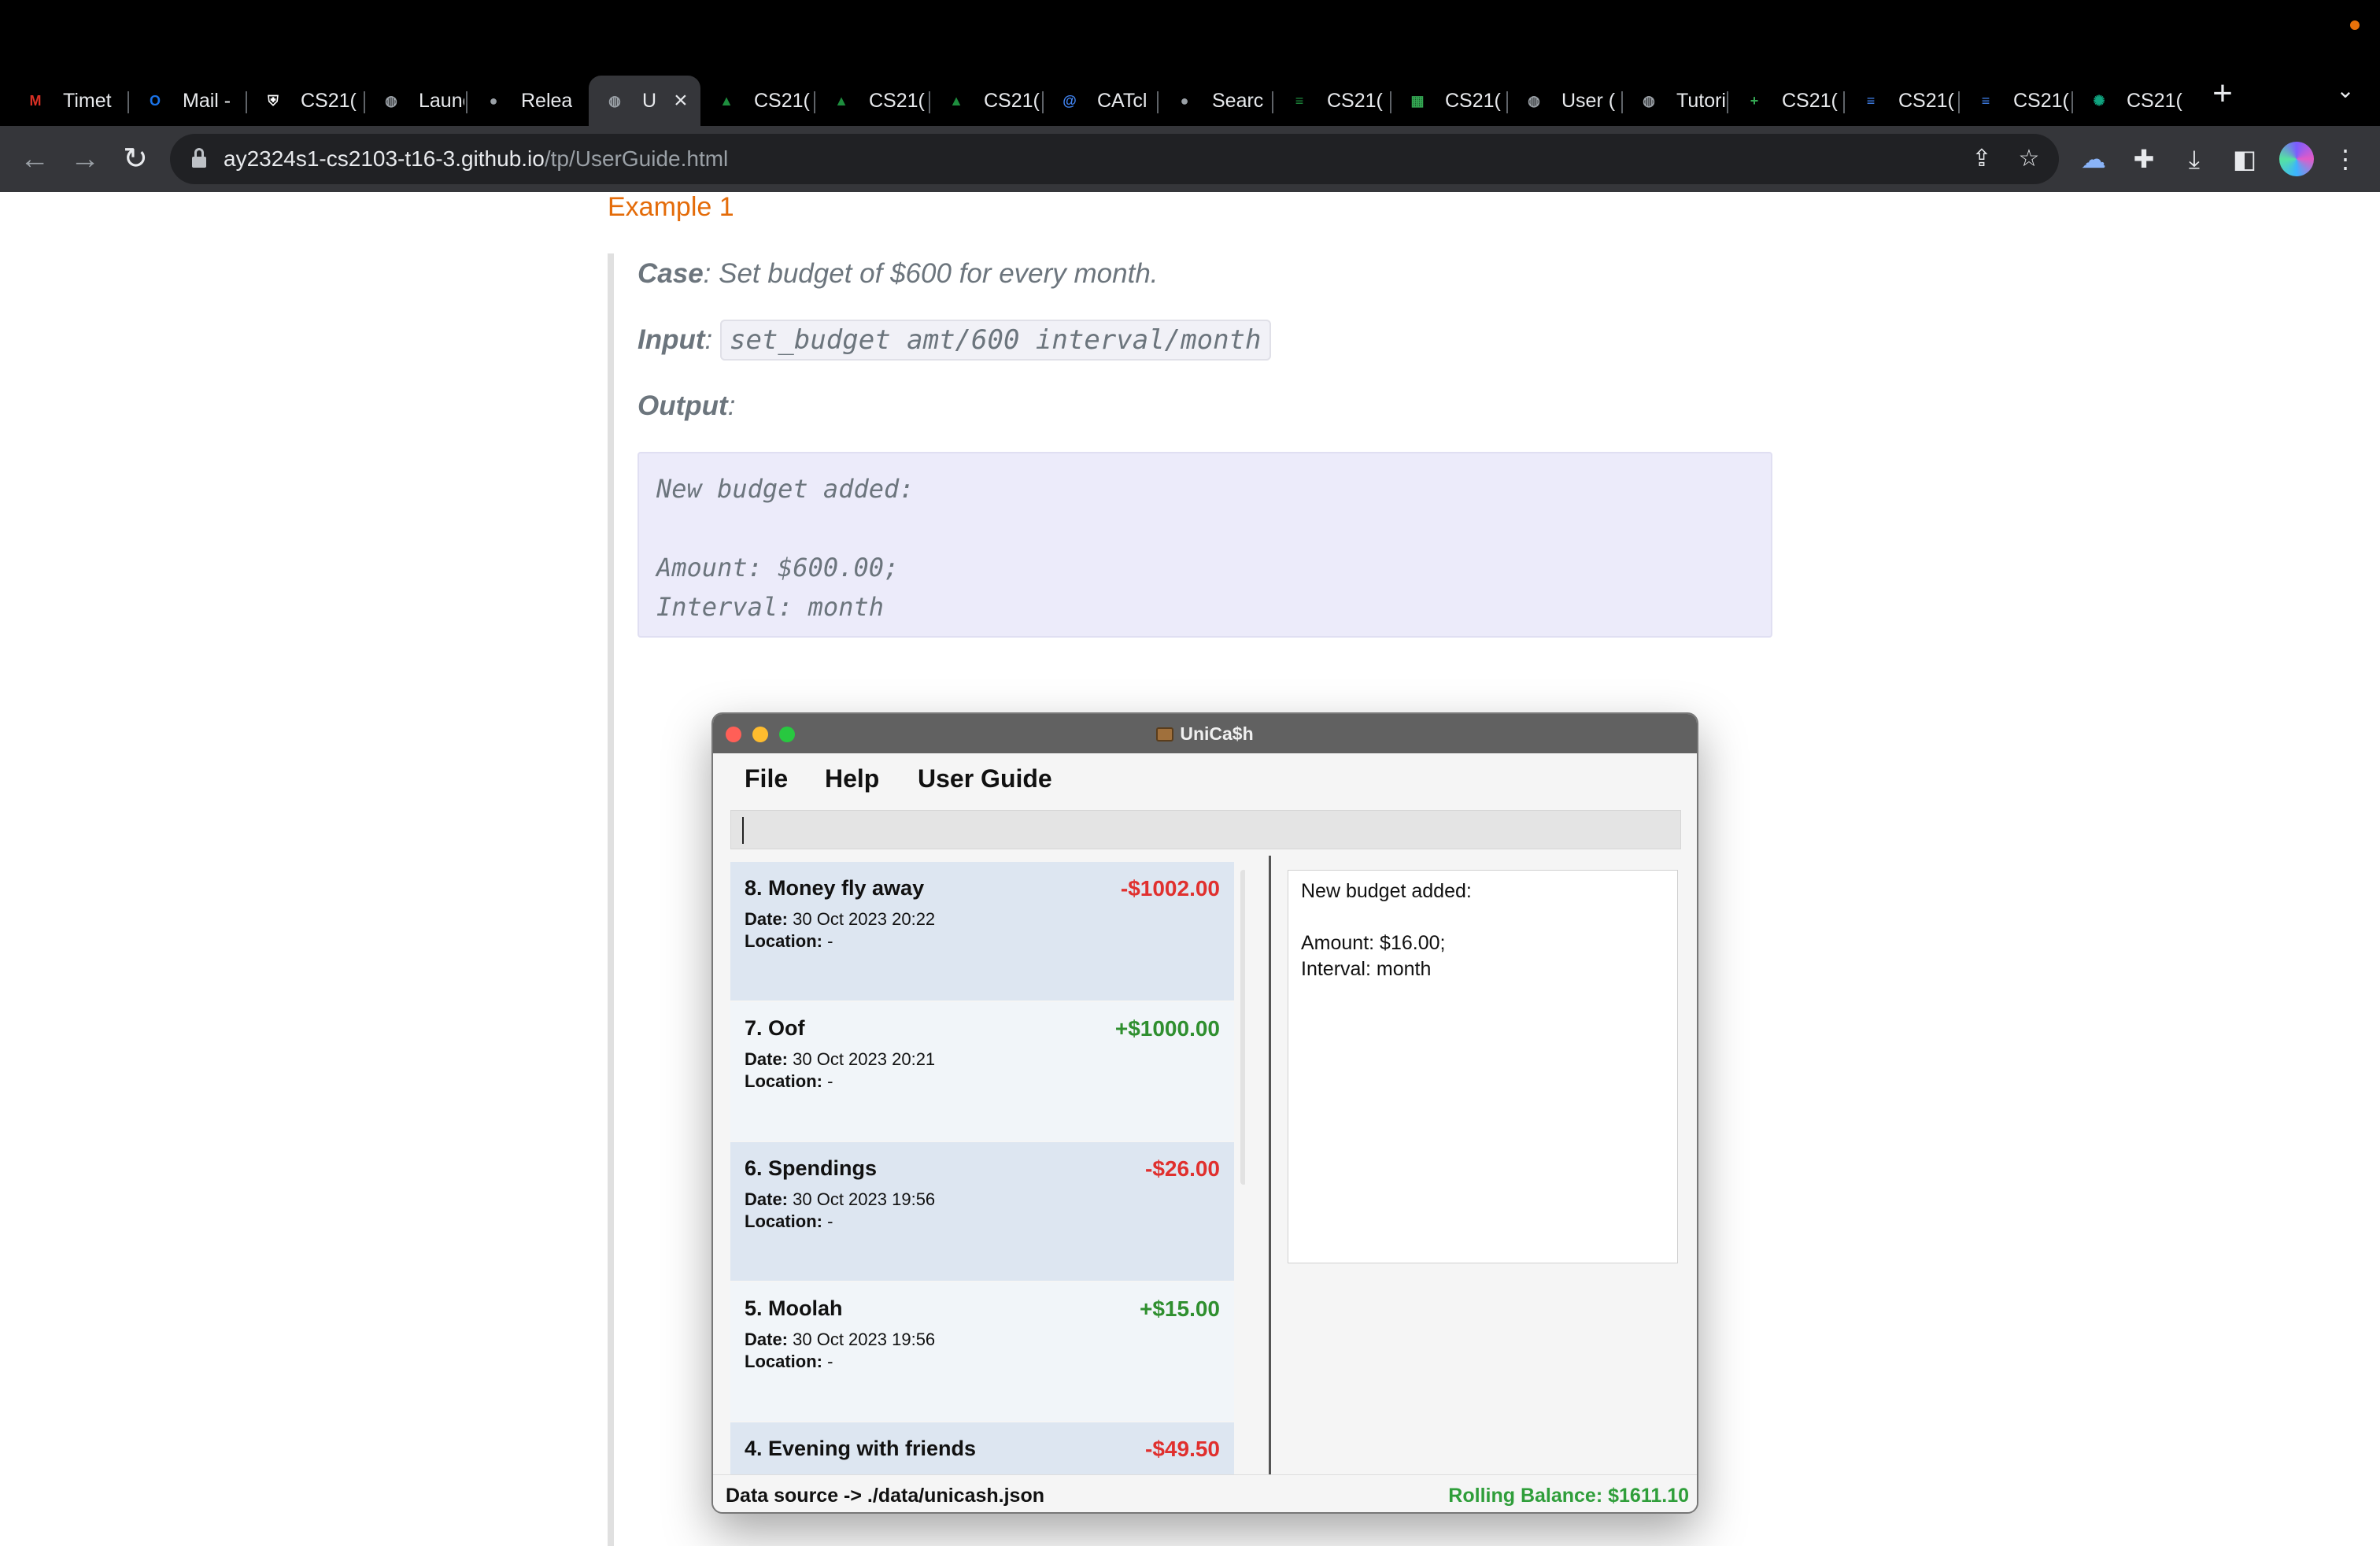 This screenshot has width=2380, height=1546. I want to click on app-title-text: UniCa$h, so click(1217, 733).